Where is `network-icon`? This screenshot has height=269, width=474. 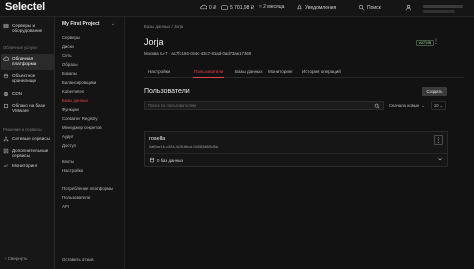 network-icon is located at coordinates (6, 139).